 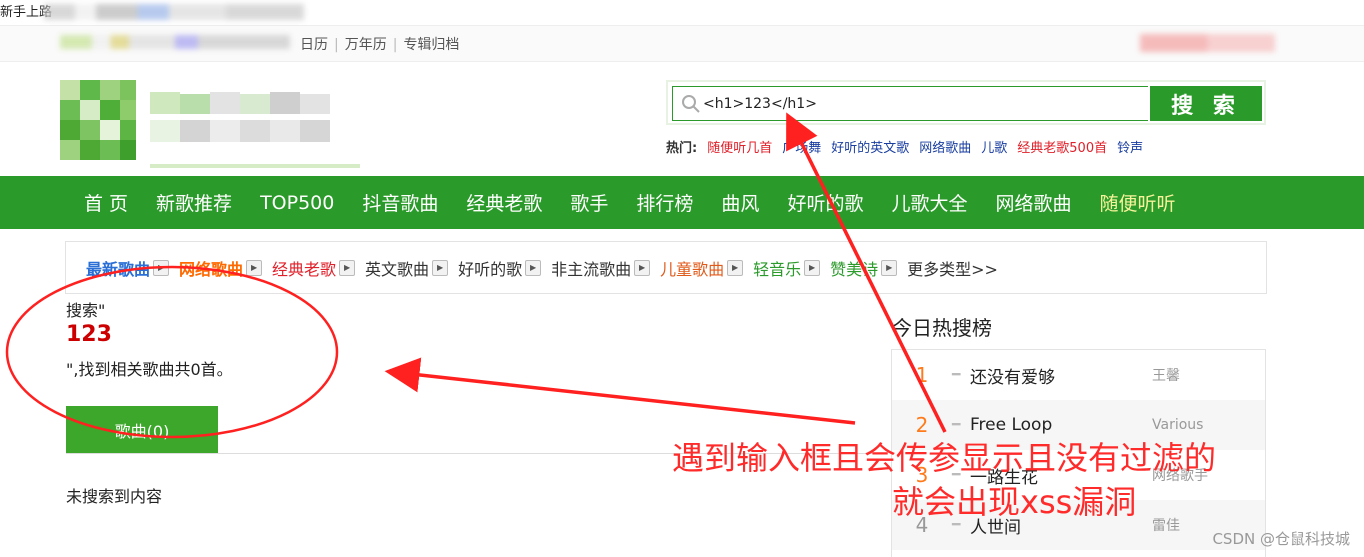 I want to click on blurred-links, so click(x=174, y=12).